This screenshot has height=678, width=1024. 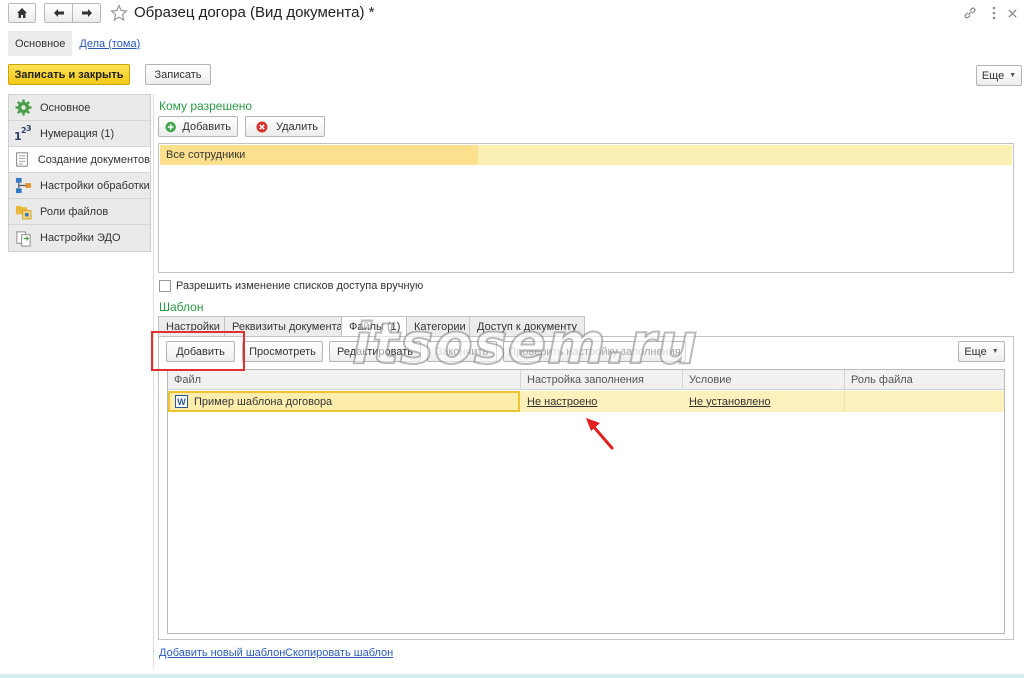 I want to click on copy-template-link: Скопировать шаблон, so click(x=339, y=653).